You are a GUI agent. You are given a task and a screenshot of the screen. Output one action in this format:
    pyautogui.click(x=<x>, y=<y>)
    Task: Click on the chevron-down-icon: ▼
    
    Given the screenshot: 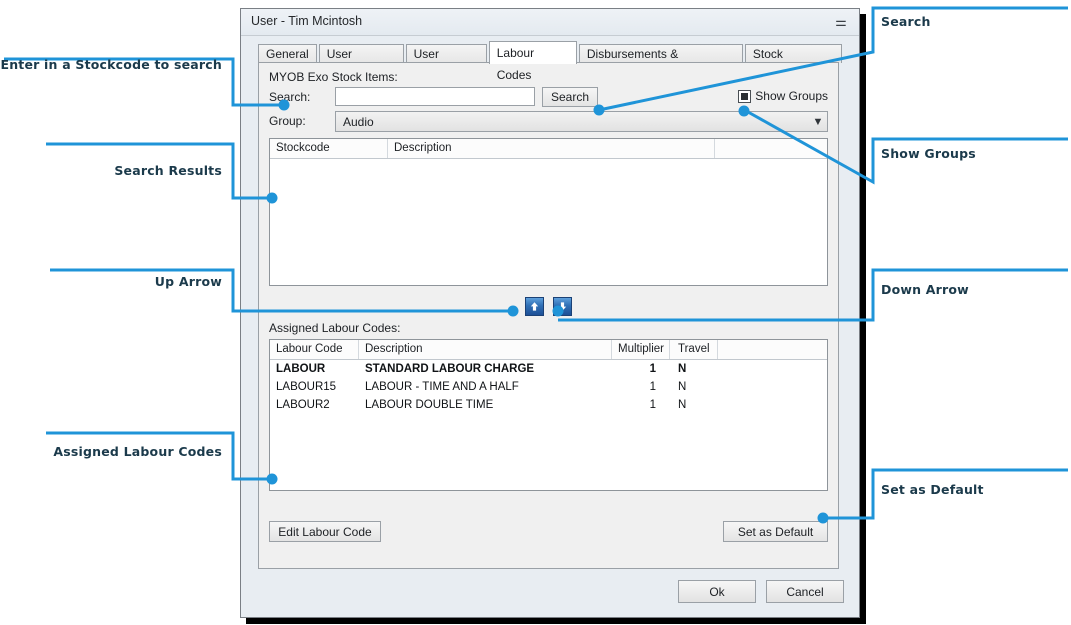 What is the action you would take?
    pyautogui.click(x=818, y=121)
    